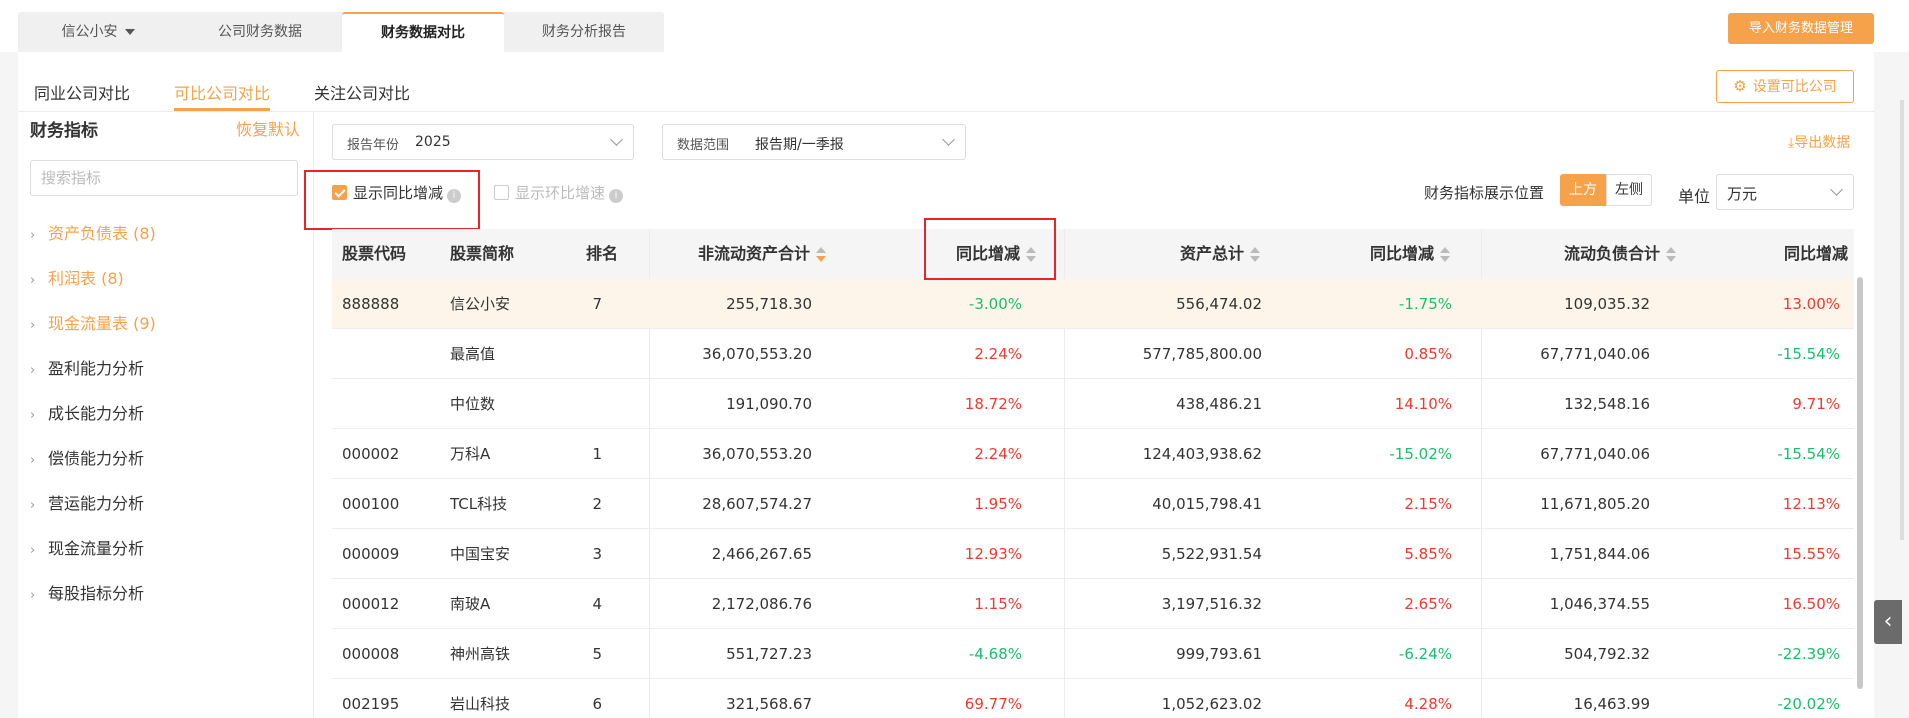  I want to click on chevron-left-icon: ‹, so click(1888, 622).